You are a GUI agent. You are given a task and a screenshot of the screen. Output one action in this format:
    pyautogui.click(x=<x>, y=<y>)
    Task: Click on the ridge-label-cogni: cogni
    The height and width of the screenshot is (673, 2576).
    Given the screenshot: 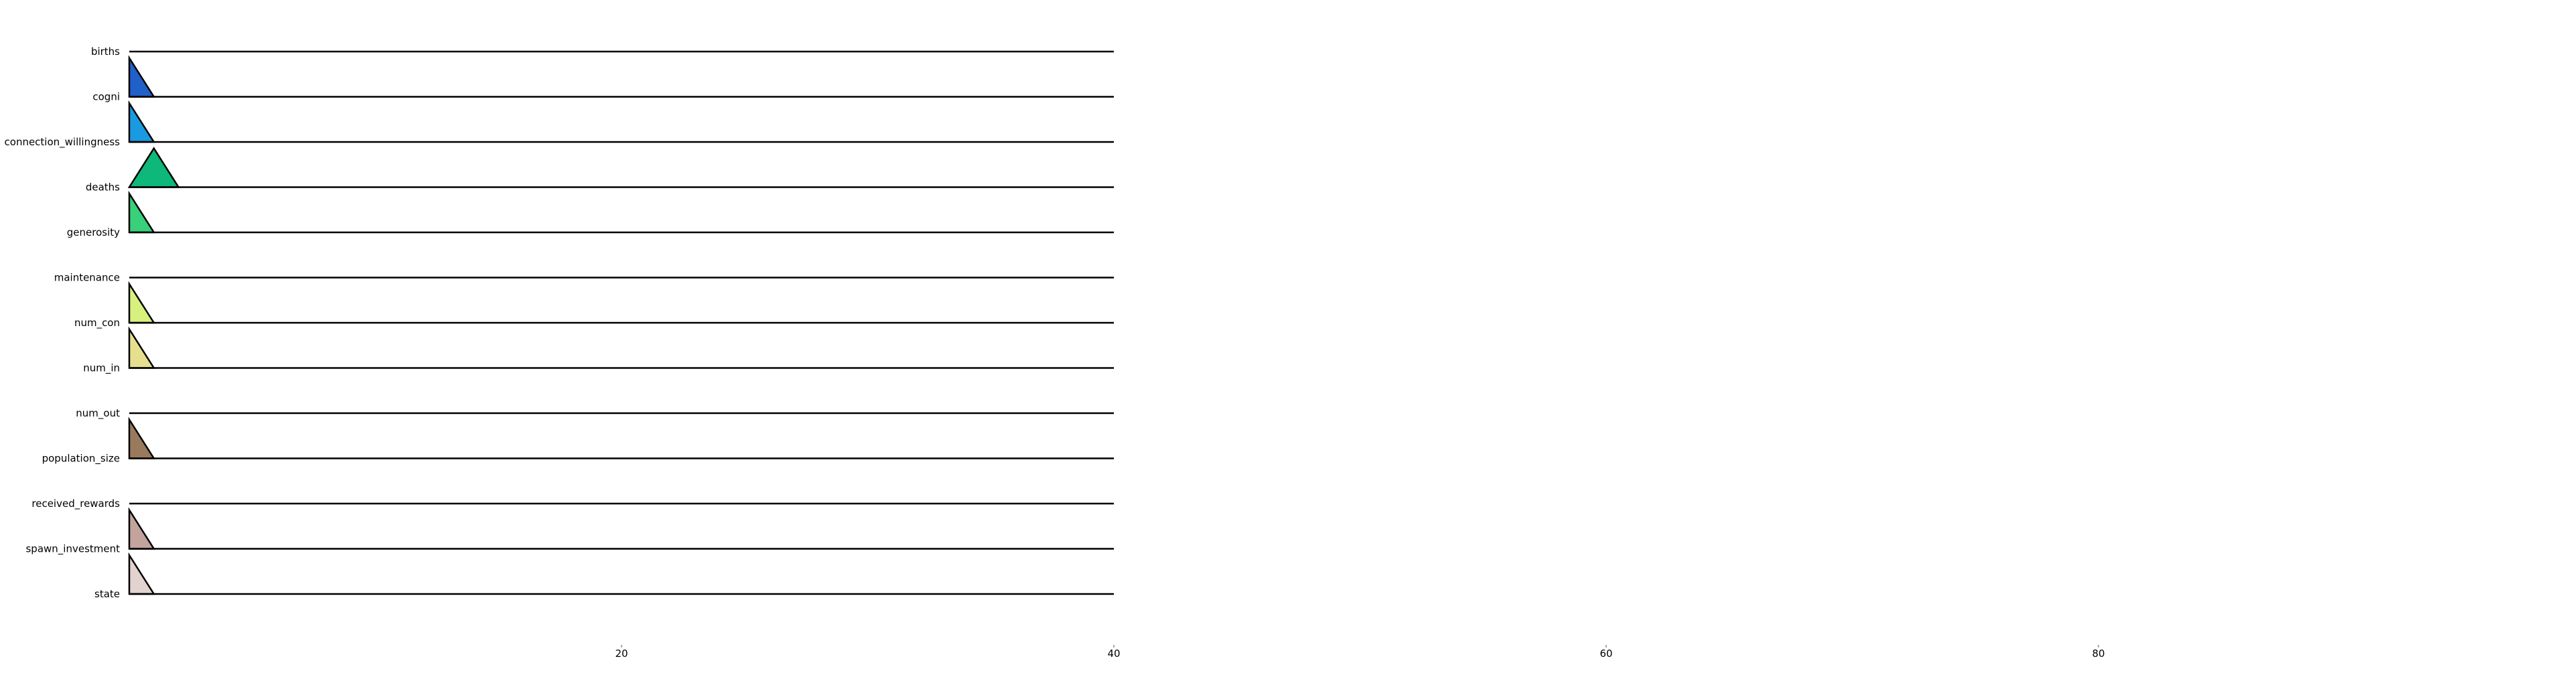 What is the action you would take?
    pyautogui.click(x=106, y=97)
    